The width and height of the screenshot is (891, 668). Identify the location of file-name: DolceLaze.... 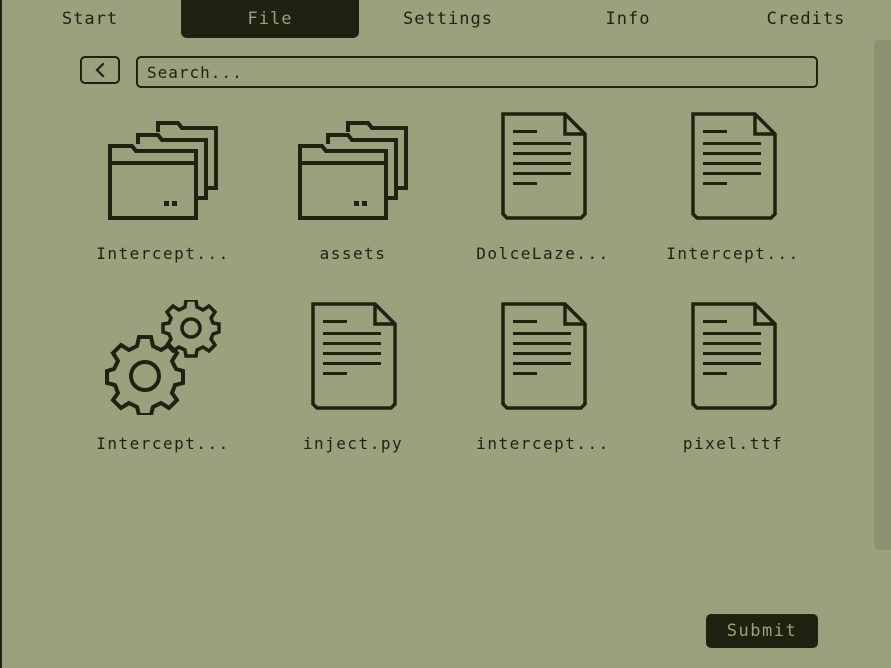
(543, 253).